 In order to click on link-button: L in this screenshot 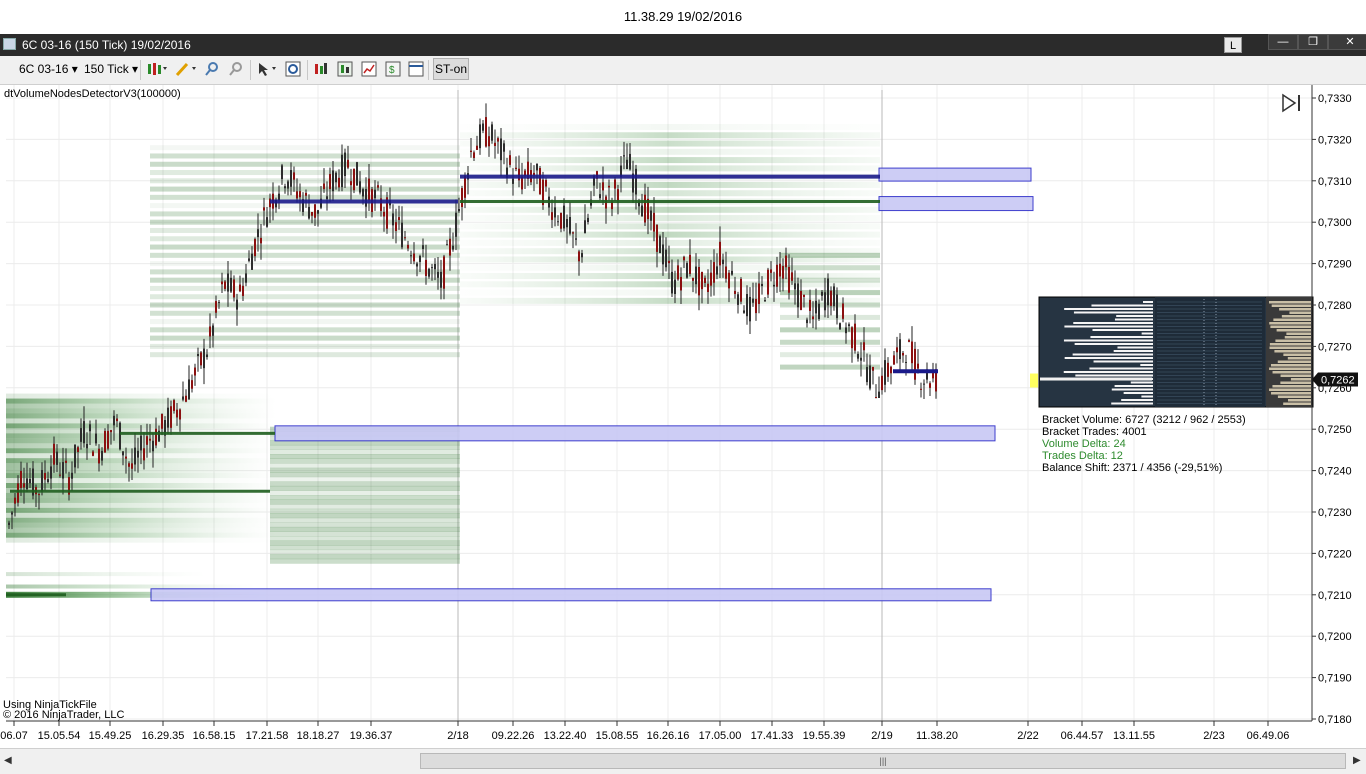, I will do `click(1233, 45)`.